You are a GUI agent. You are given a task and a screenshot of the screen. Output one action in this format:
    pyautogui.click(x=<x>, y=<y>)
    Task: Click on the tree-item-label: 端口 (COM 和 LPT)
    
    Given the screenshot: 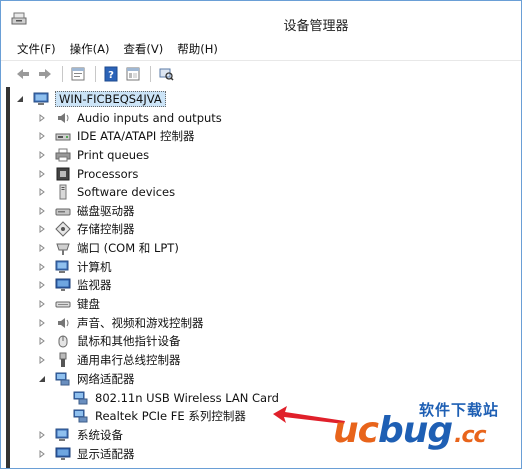 What is the action you would take?
    pyautogui.click(x=128, y=248)
    